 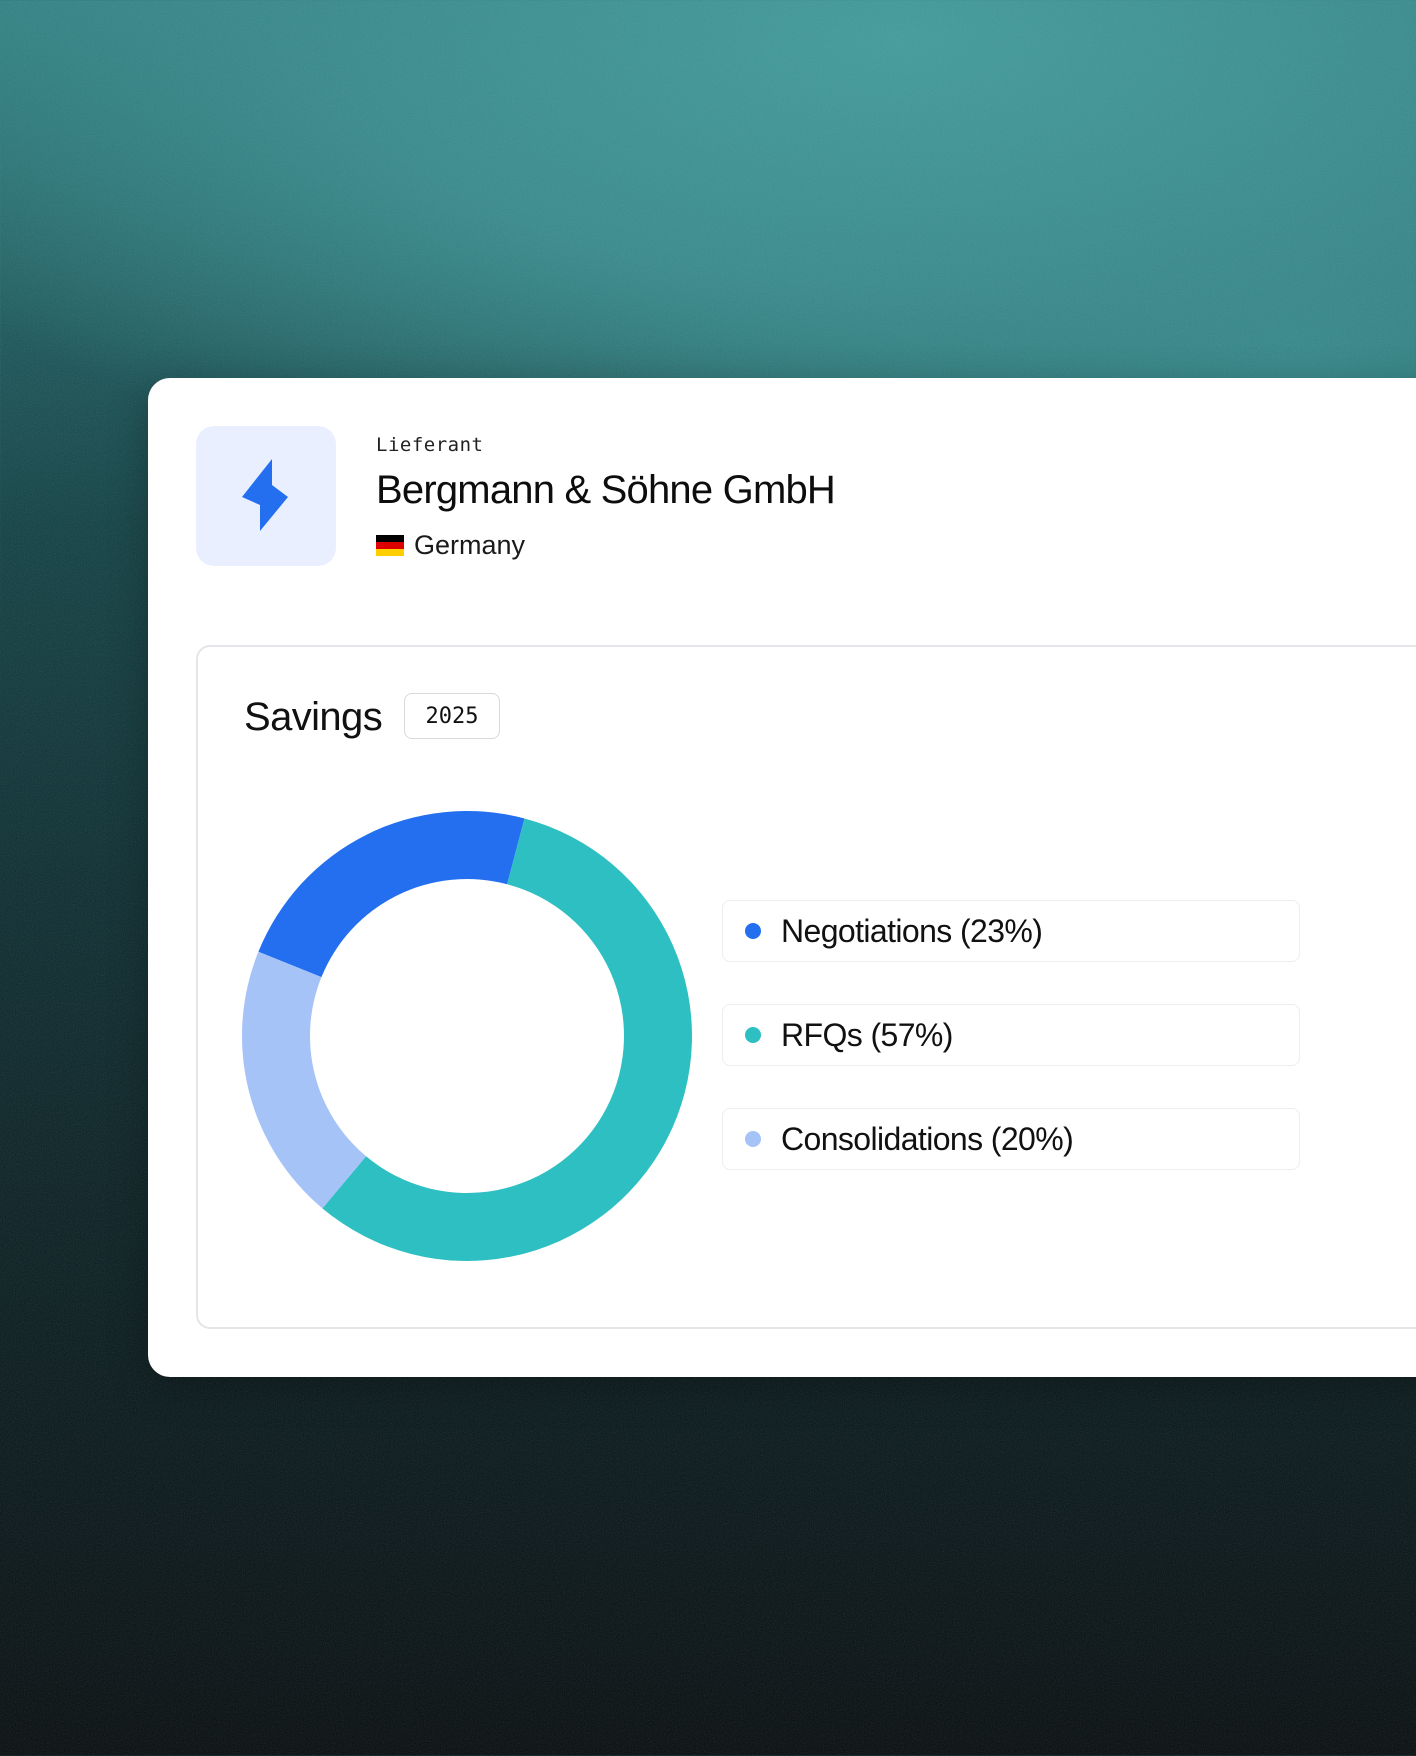 I want to click on legend-label: RFQs (57%), so click(x=867, y=1034).